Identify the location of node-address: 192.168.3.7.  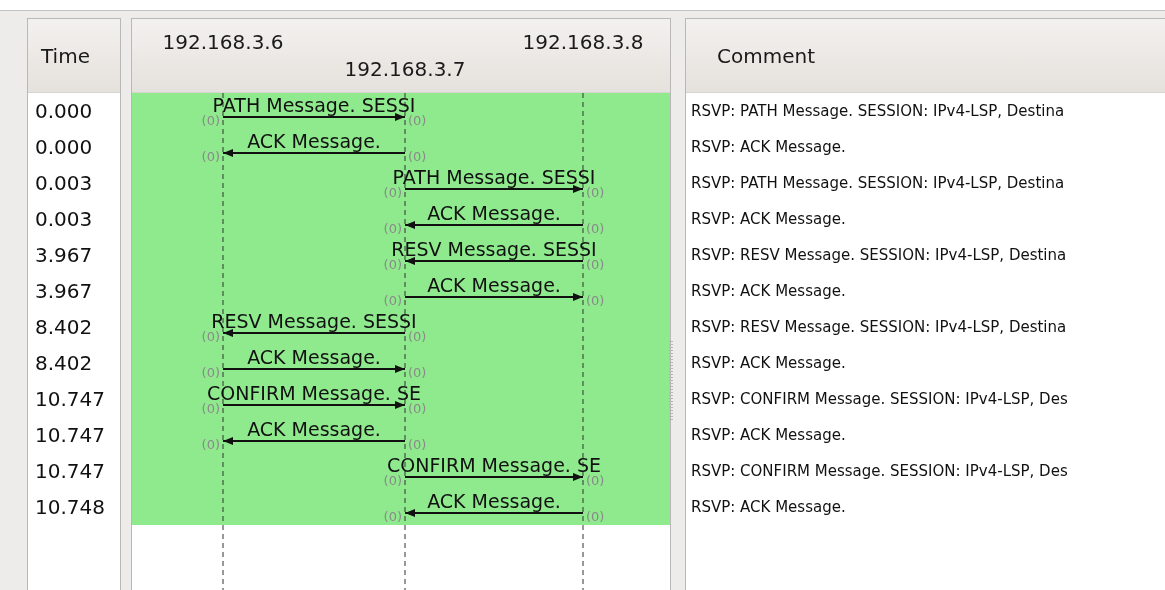
(405, 69).